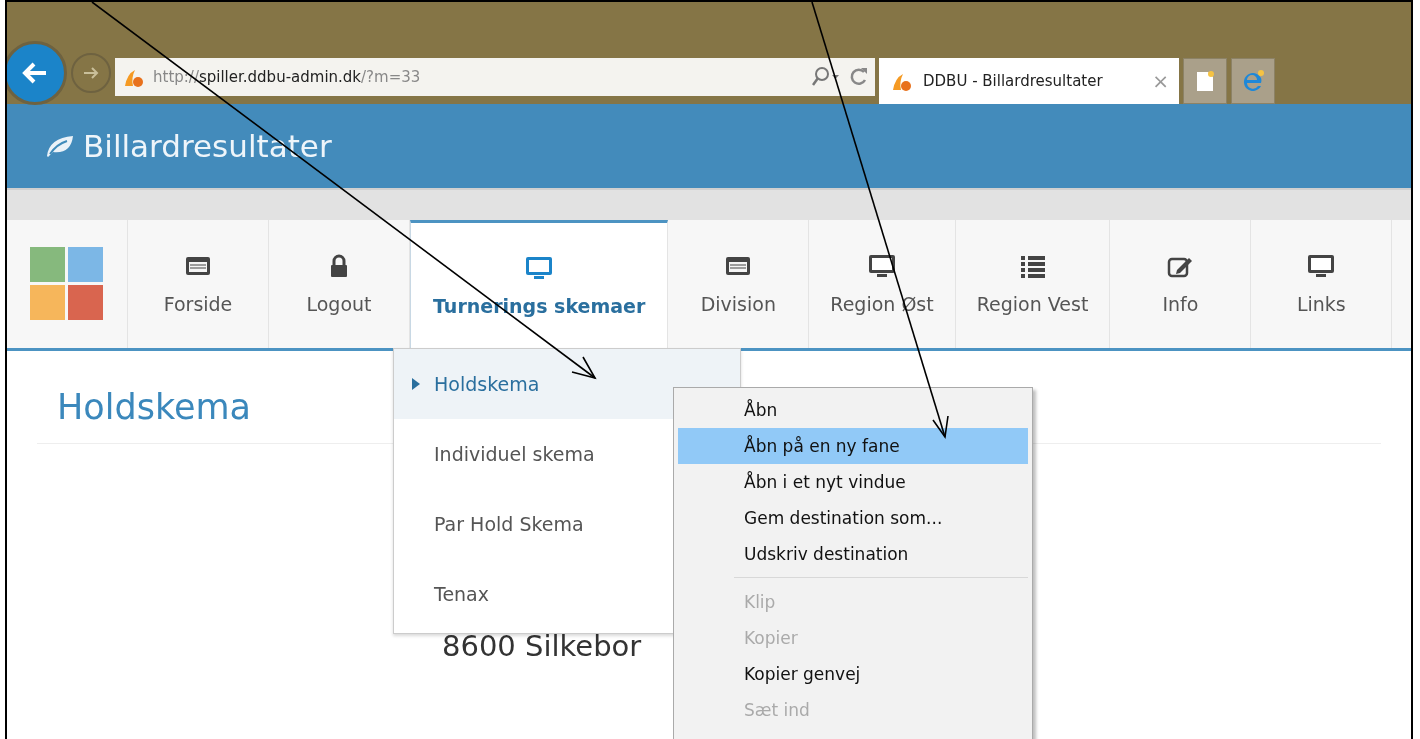 This screenshot has height=739, width=1420. I want to click on new-tab-button, so click(1205, 81).